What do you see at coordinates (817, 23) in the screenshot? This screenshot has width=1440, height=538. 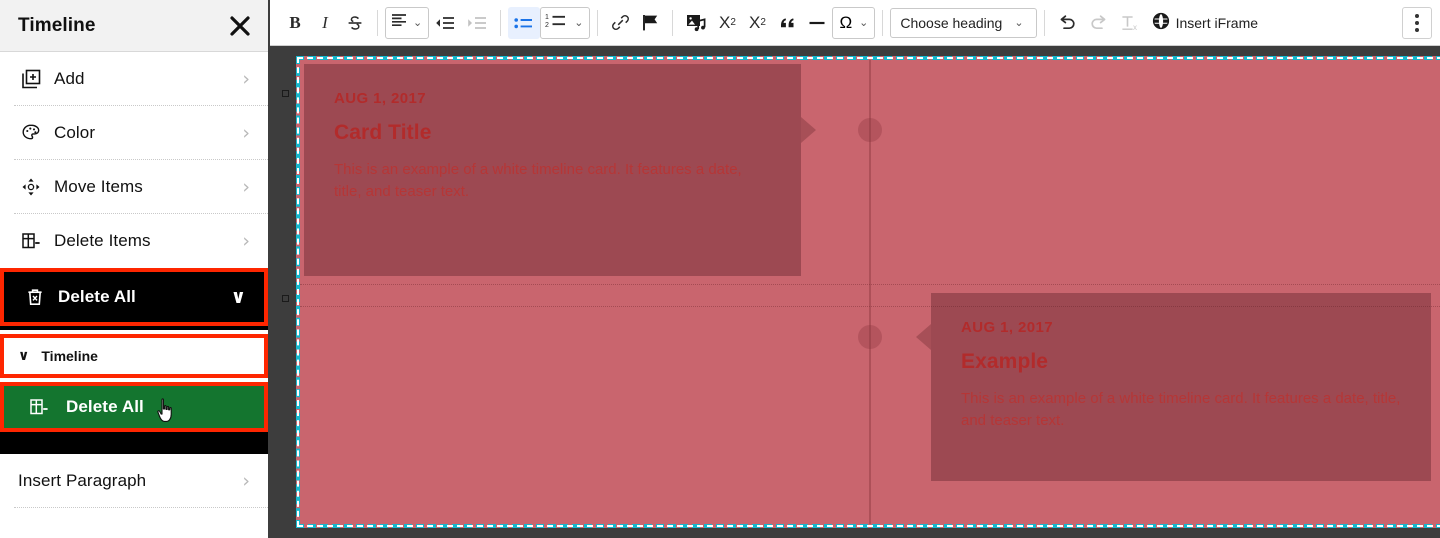 I see `horizontal-rule-button` at bounding box center [817, 23].